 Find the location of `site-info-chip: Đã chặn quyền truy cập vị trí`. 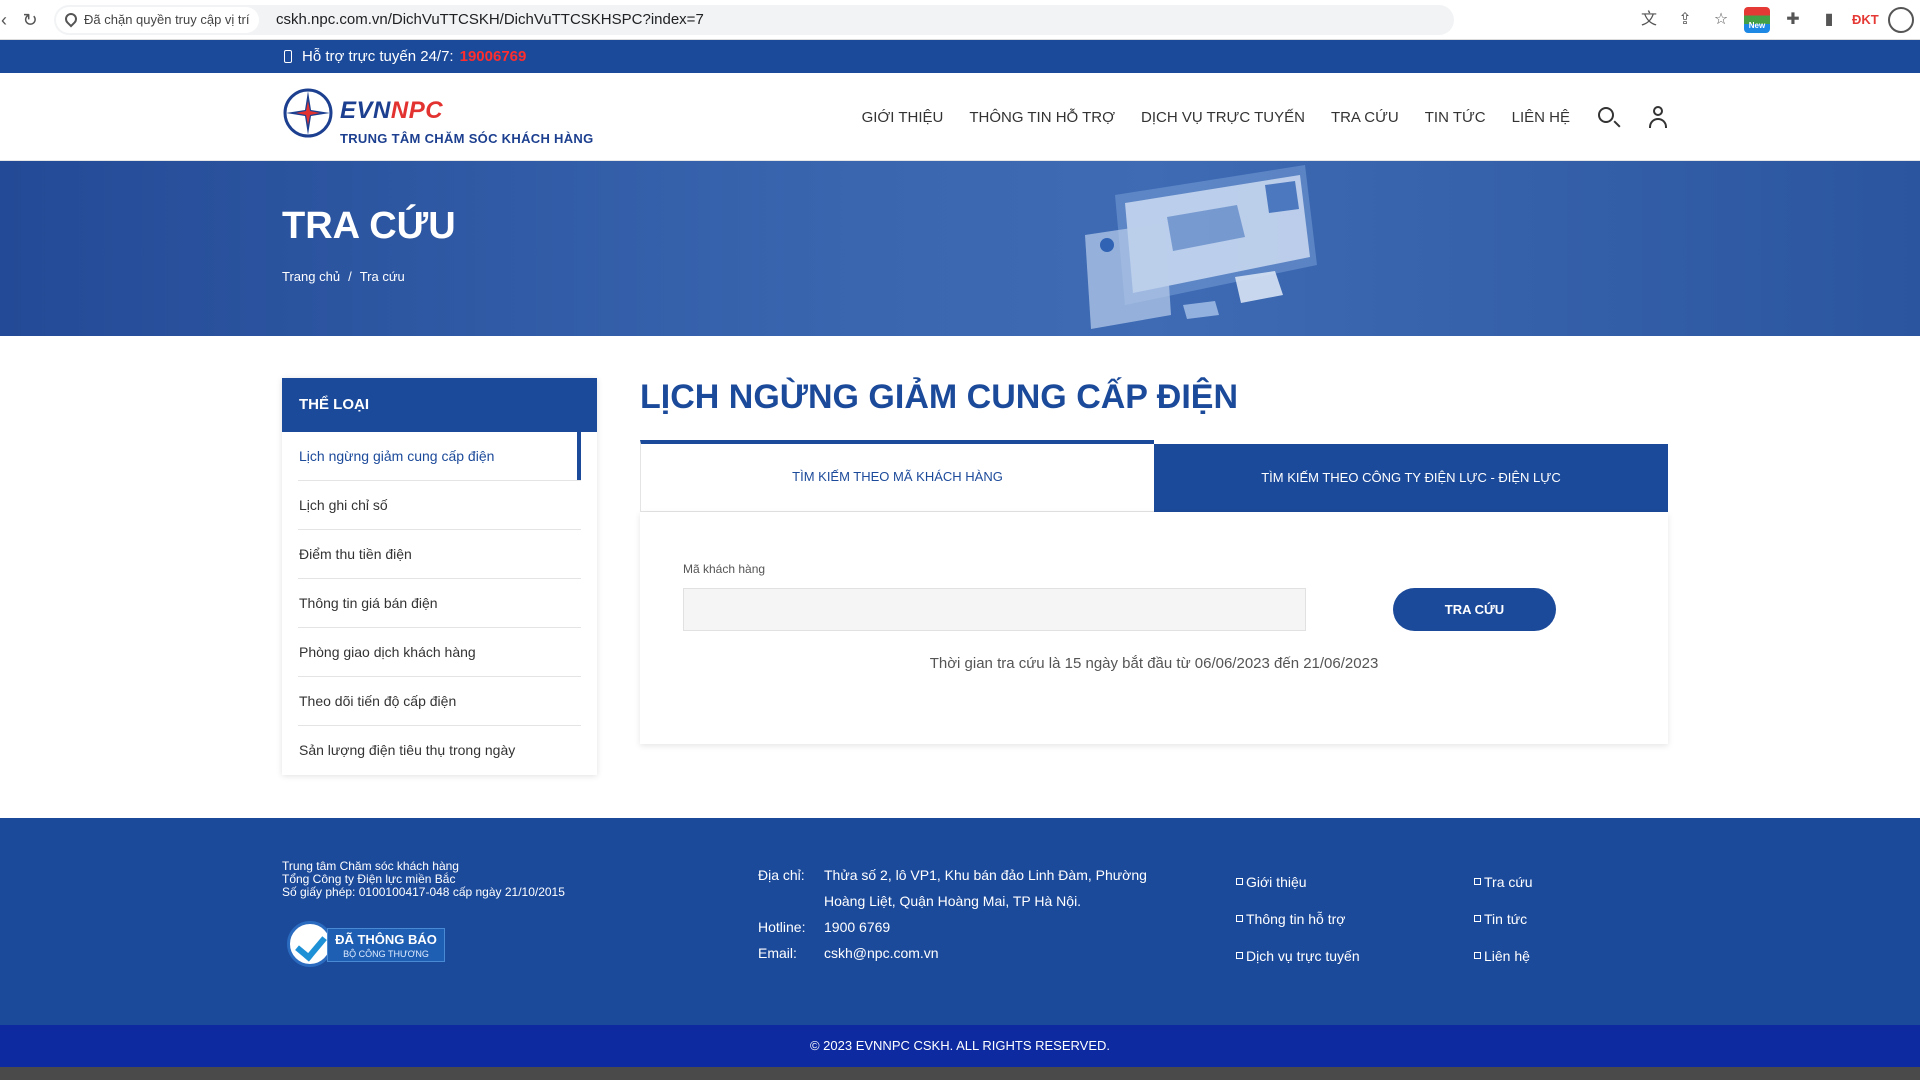

site-info-chip: Đã chặn quyền truy cập vị trí is located at coordinates (158, 20).